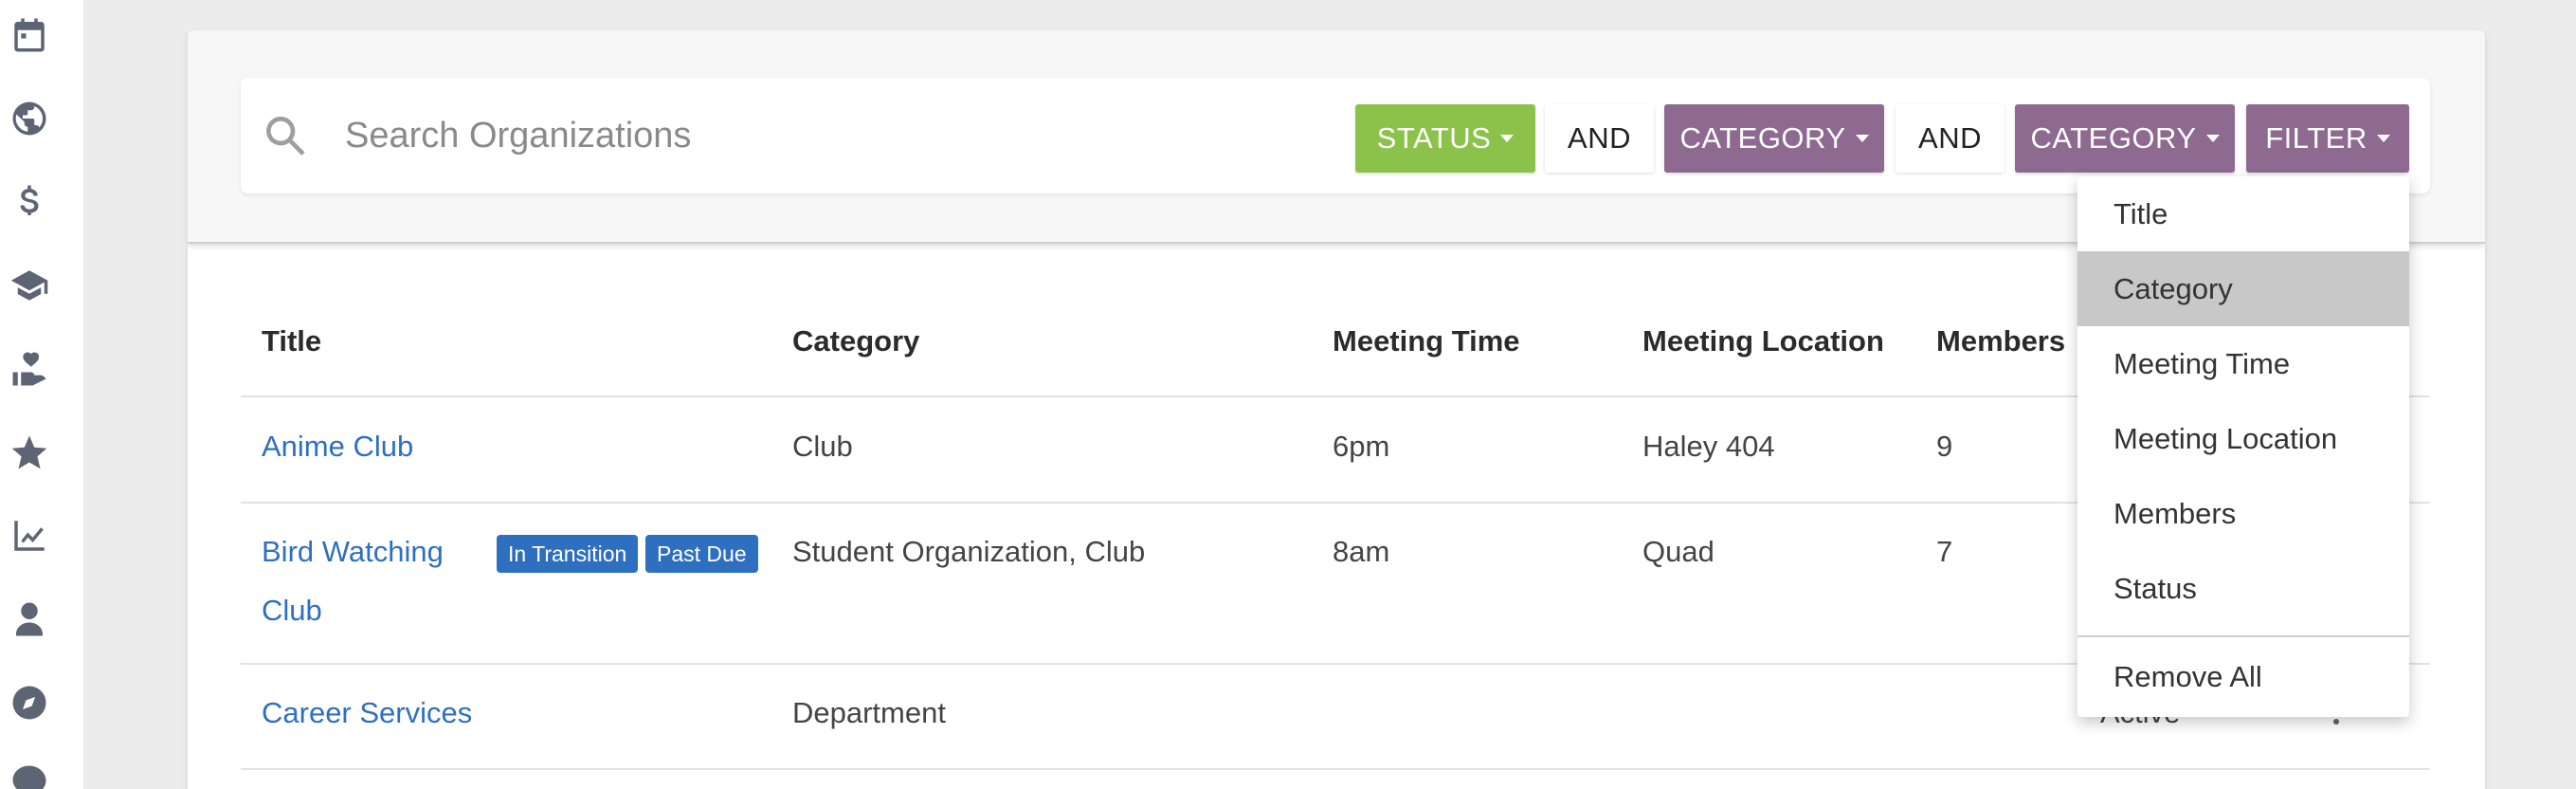 The width and height of the screenshot is (2576, 789). What do you see at coordinates (969, 552) in the screenshot?
I see `org-category: Student Organization, Club` at bounding box center [969, 552].